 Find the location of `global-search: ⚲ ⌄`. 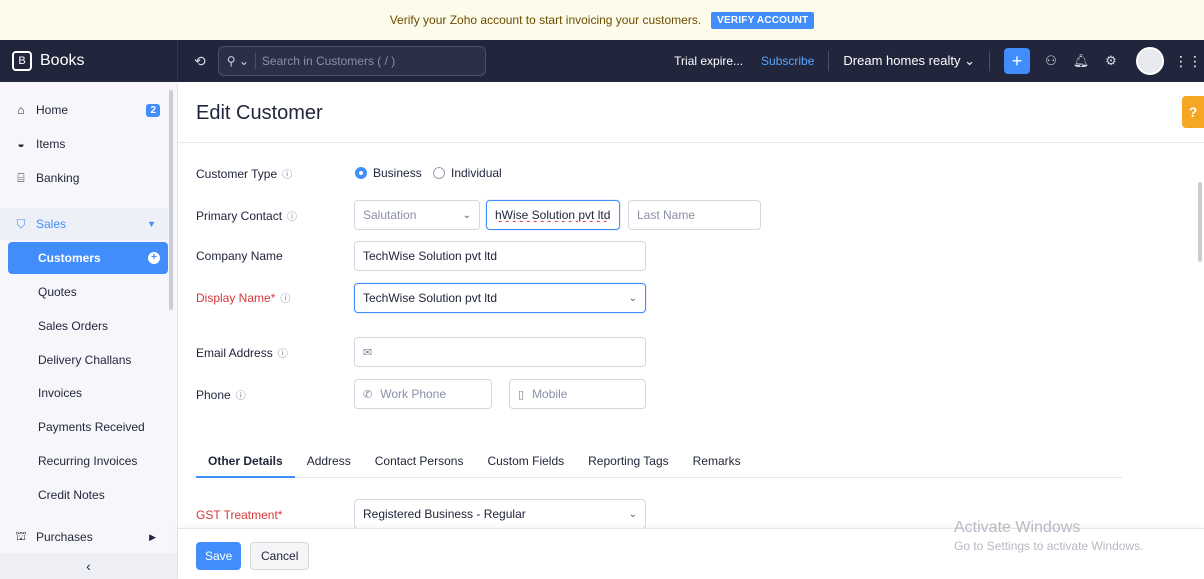

global-search: ⚲ ⌄ is located at coordinates (351, 61).